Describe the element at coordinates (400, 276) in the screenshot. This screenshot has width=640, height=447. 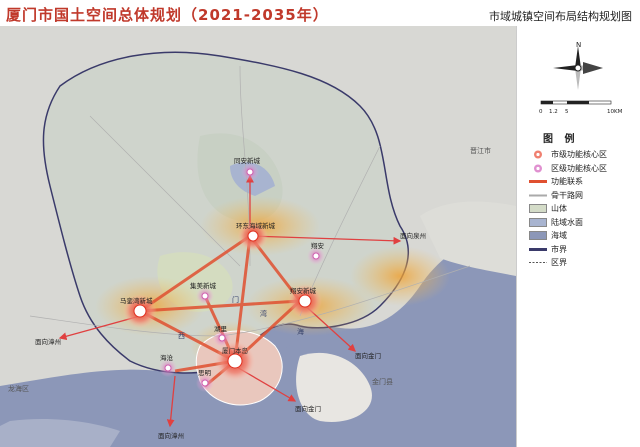
I see `east-zone` at that location.